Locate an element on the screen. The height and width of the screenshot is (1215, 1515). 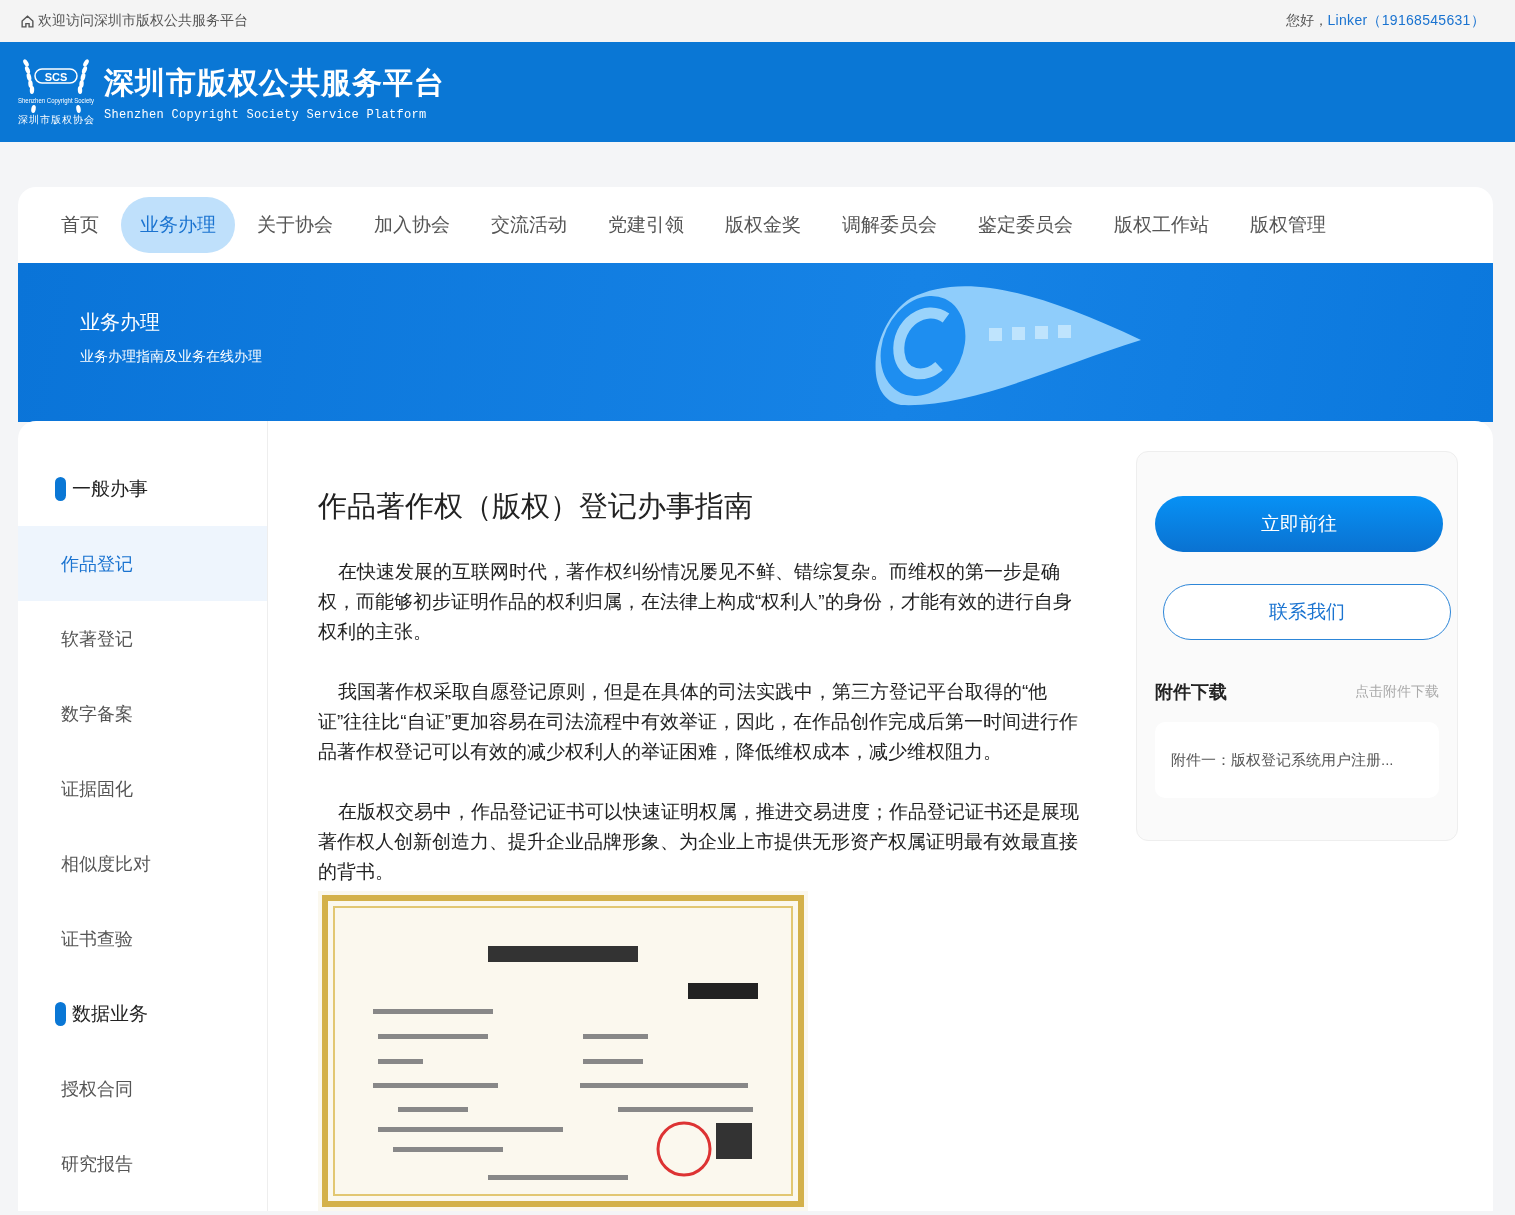
attachments-hint: 点击附件下载 is located at coordinates (1397, 692).